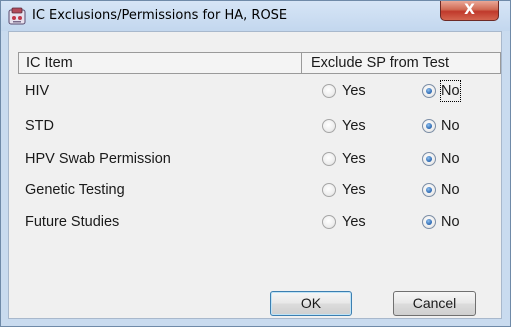  I want to click on list-item-hpv-swab-permission: HPV Swab Permission Yes No, so click(256, 162).